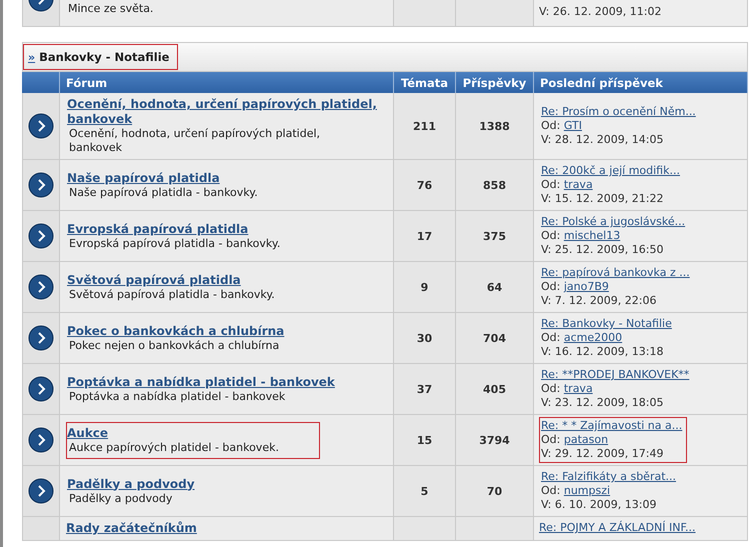  I want to click on forum-title-link: Poptávka a nabídka platidel - bankovek, so click(201, 382).